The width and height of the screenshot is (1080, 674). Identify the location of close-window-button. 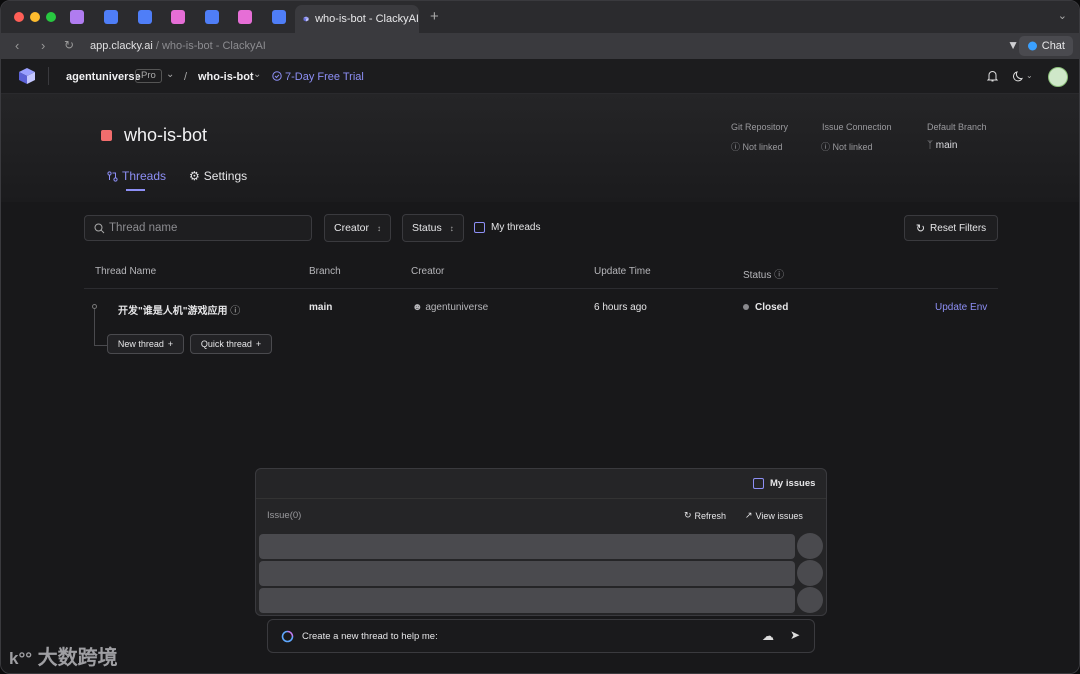
(19, 17).